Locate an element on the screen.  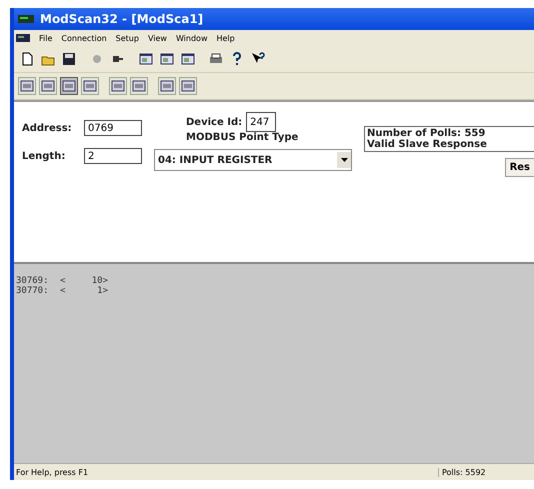
document-icon is located at coordinates (23, 38).